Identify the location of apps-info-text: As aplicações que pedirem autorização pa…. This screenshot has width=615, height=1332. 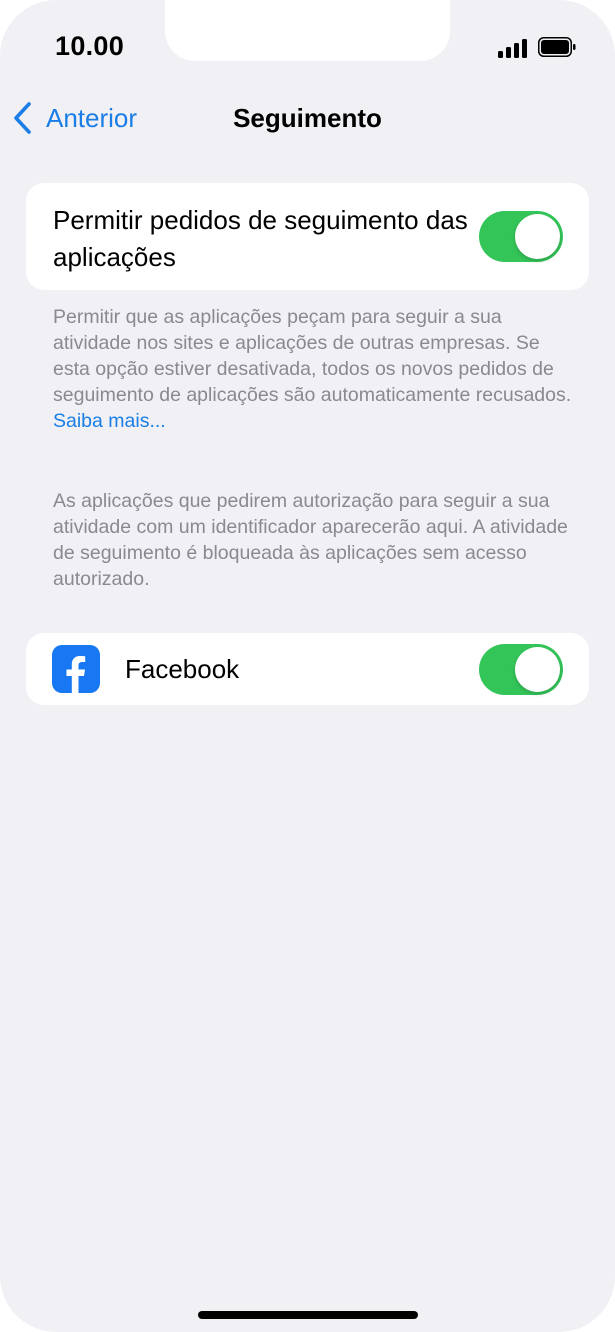
(310, 540).